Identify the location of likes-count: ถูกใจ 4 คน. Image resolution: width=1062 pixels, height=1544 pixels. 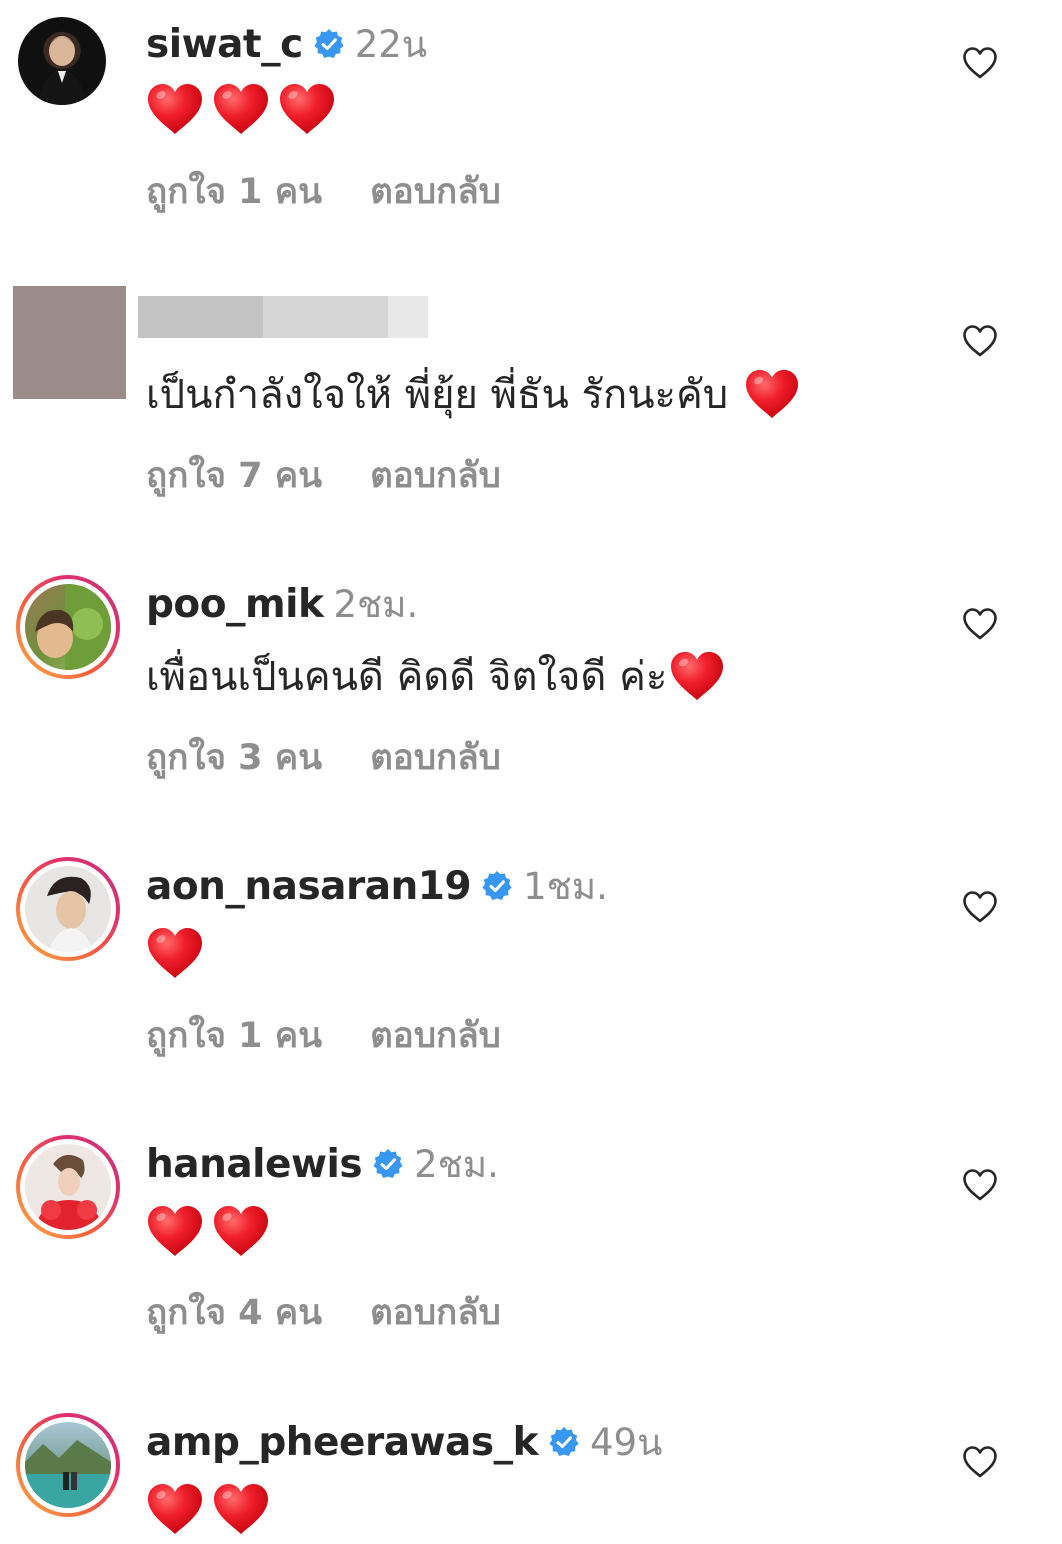
(234, 1312).